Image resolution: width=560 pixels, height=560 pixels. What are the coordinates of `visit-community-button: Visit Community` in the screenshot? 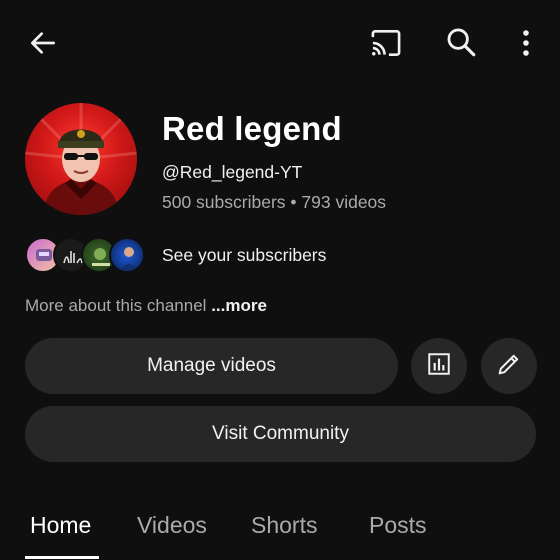 It's located at (280, 434).